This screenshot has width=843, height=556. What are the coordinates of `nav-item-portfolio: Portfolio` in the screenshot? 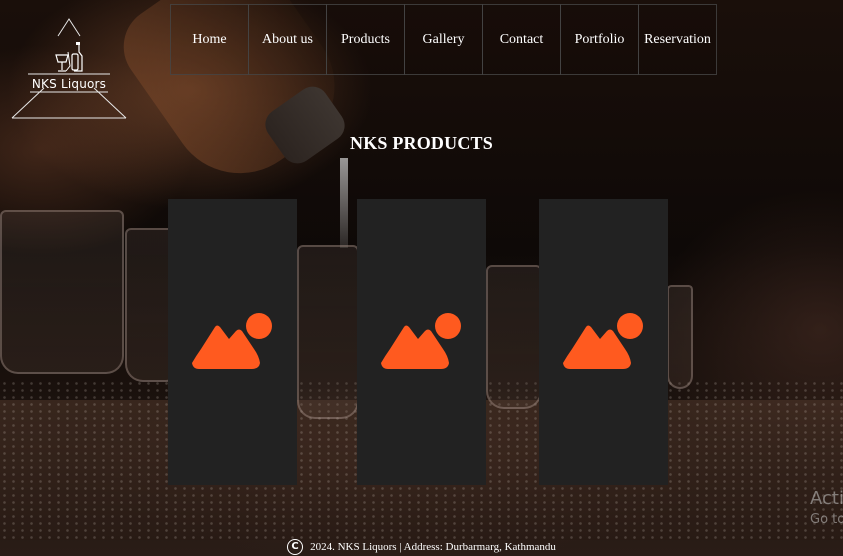 It's located at (599, 39).